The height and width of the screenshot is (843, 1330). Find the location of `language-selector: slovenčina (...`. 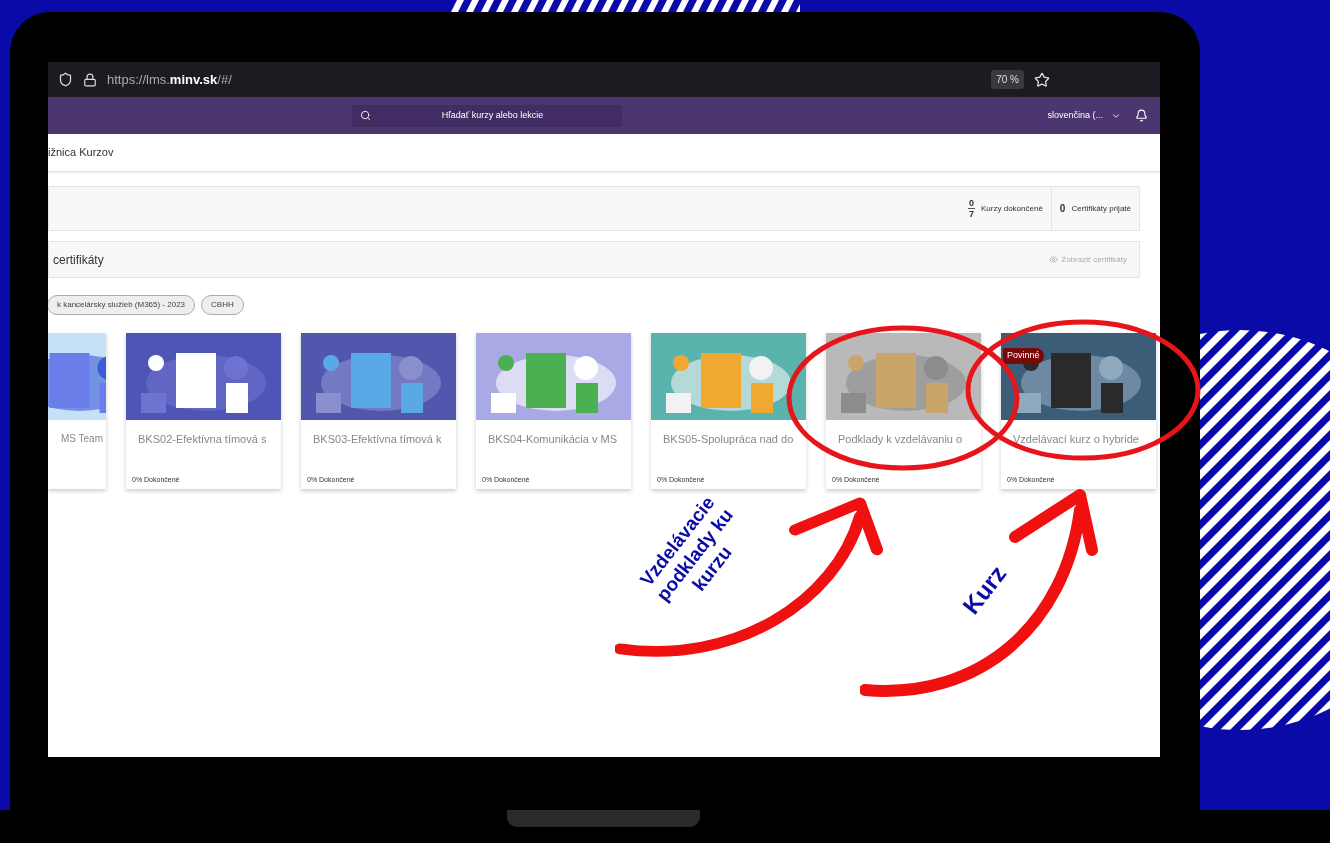

language-selector: slovenčina (... is located at coordinates (1084, 115).